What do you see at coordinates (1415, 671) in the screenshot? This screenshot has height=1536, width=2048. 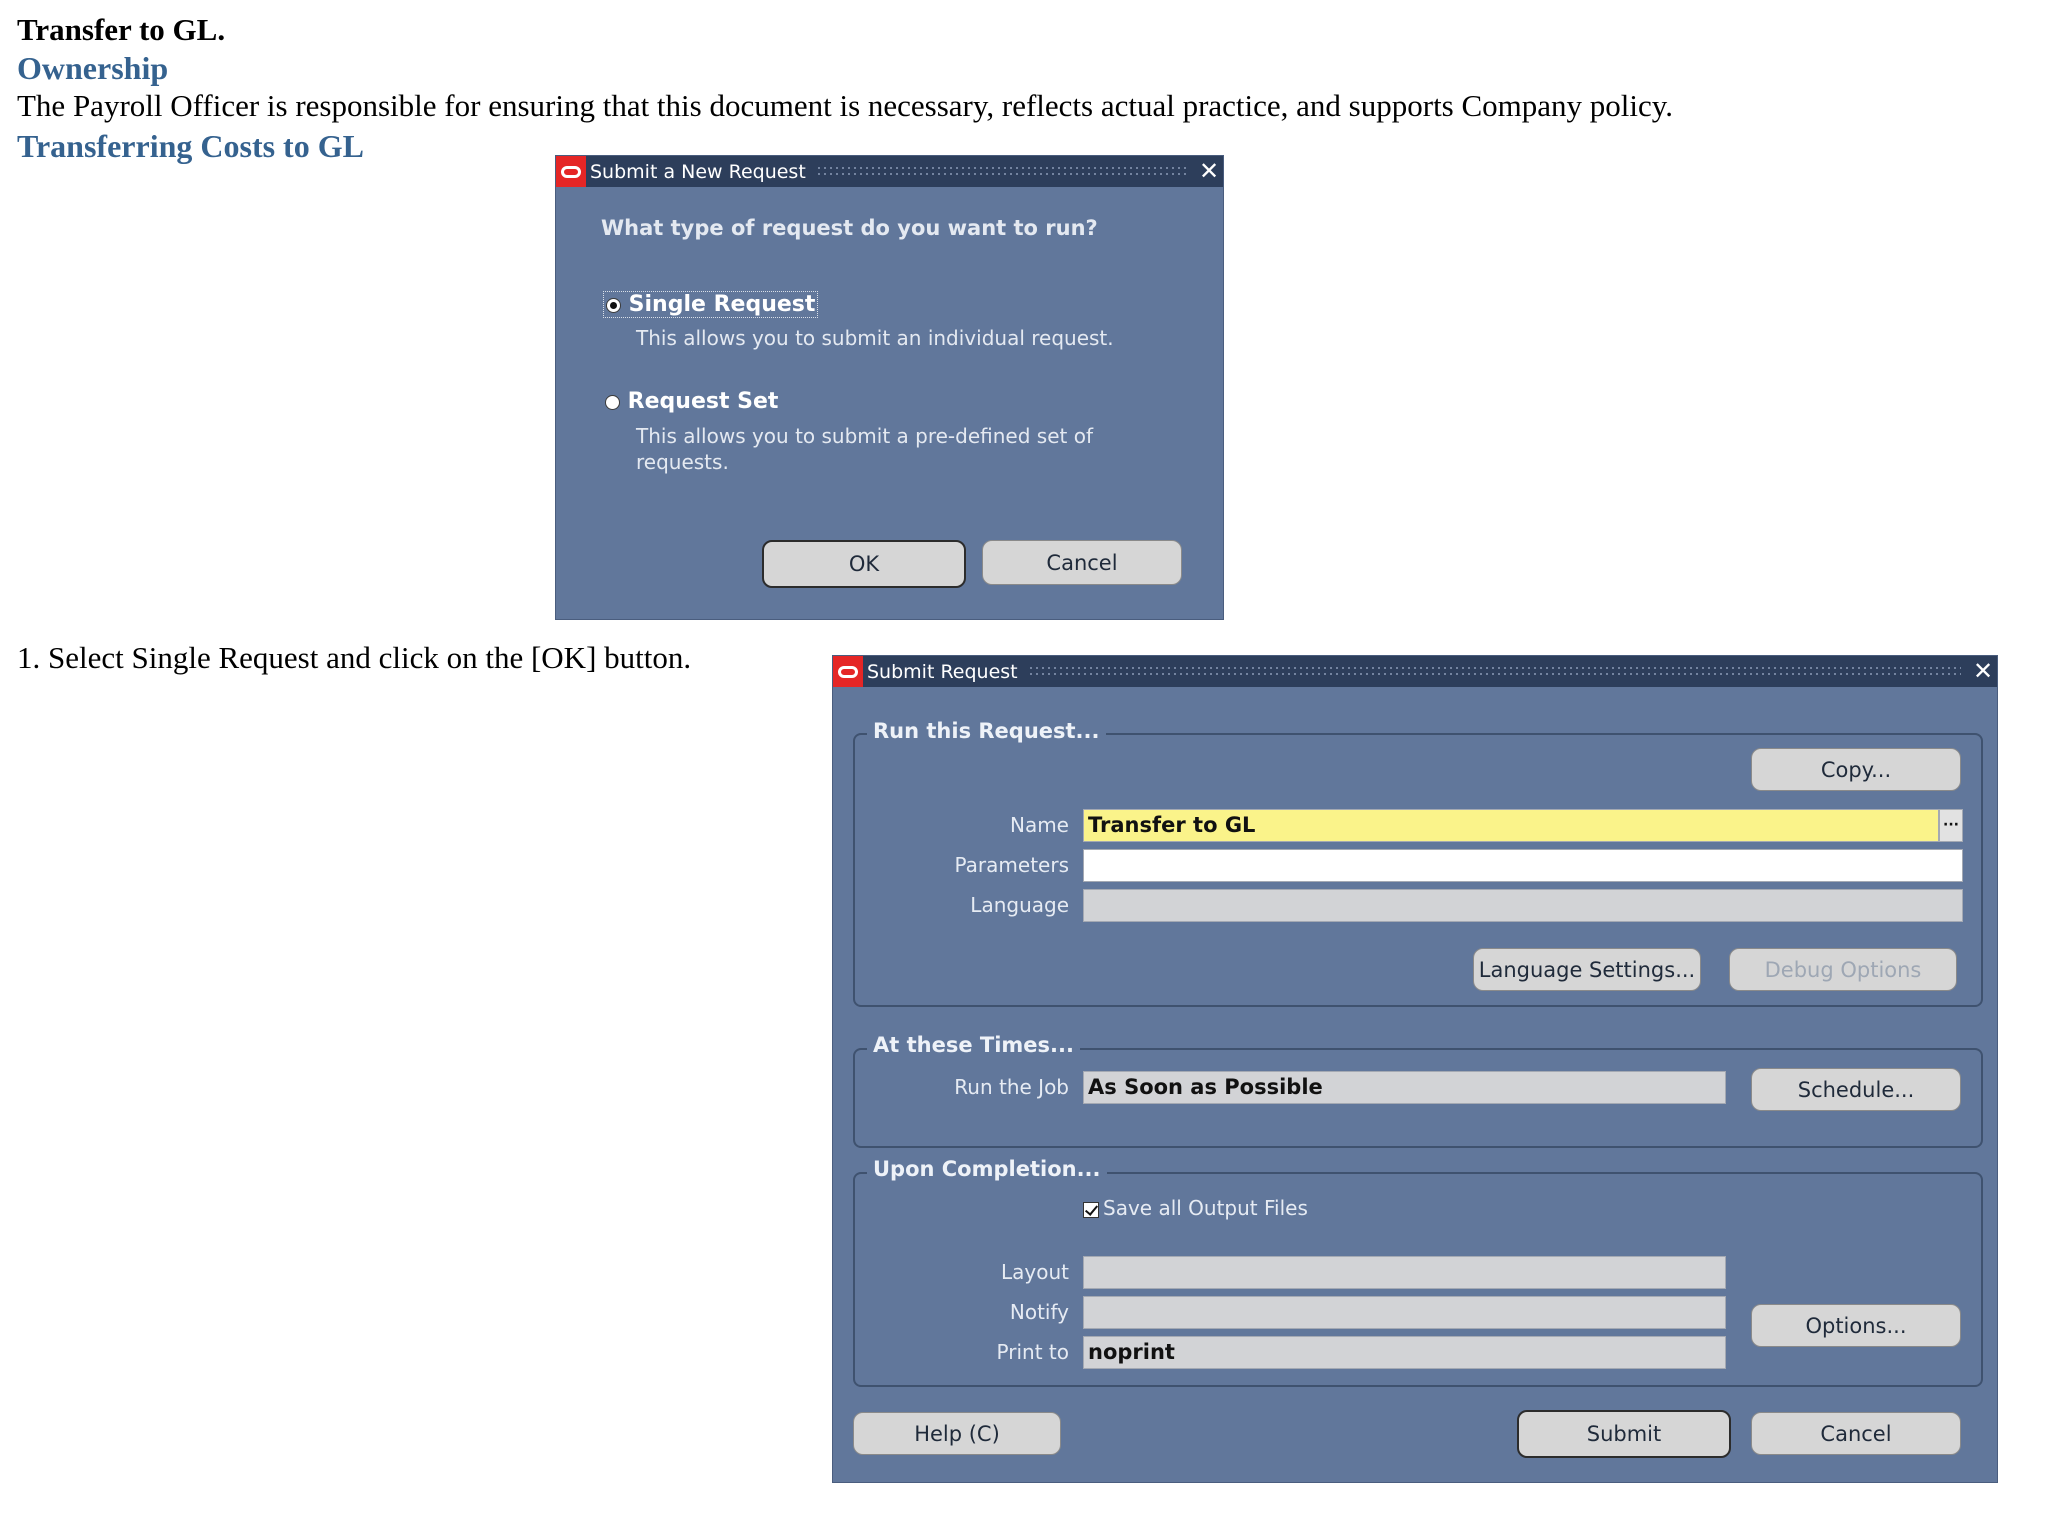 I see `window-titlebar: Submit Request ✕` at bounding box center [1415, 671].